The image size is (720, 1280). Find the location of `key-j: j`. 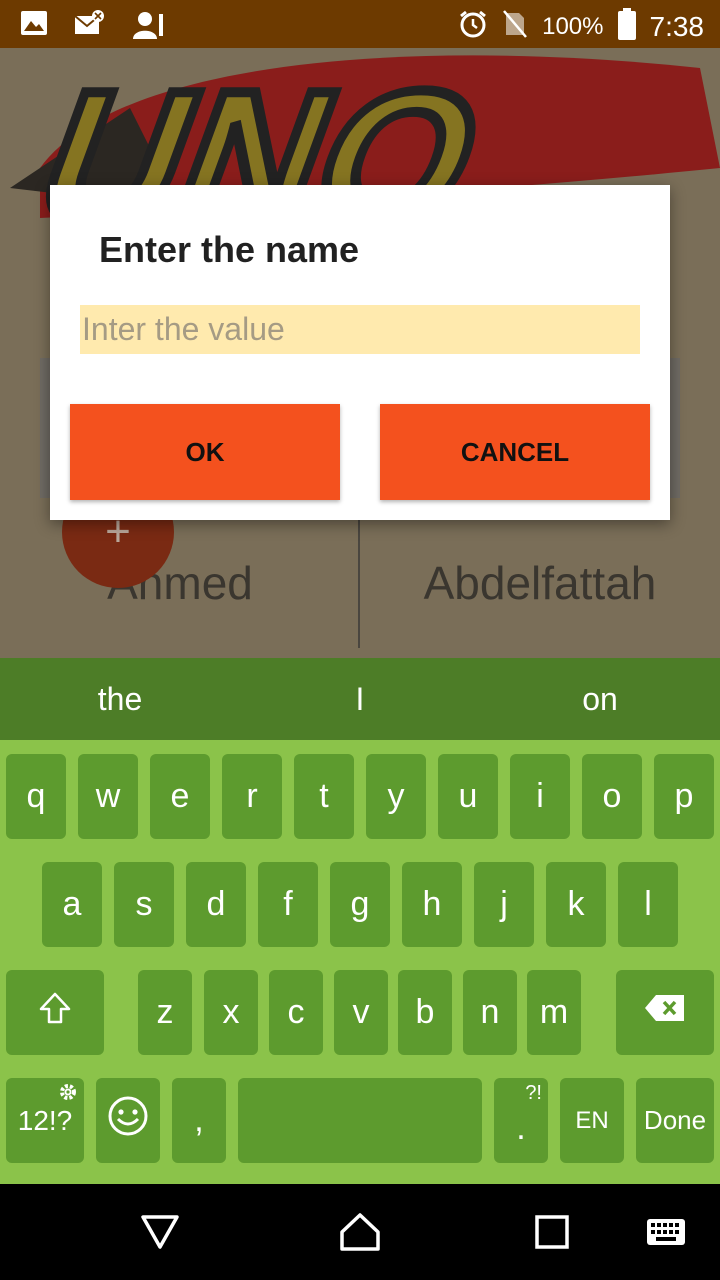

key-j: j is located at coordinates (504, 904).